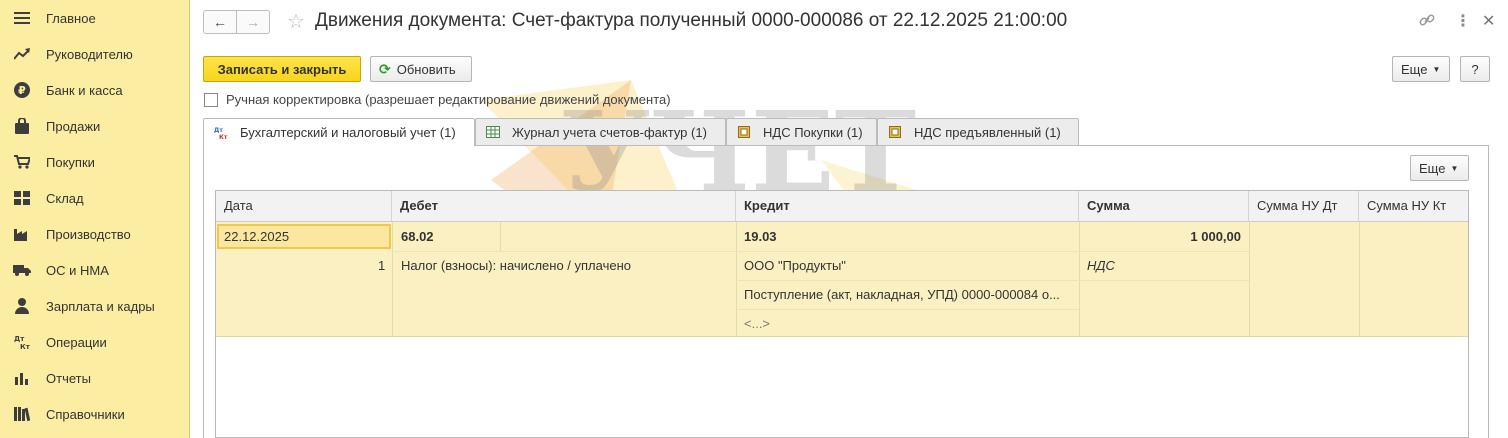  I want to click on dt-kt-icon: Дт Кт, so click(22, 342).